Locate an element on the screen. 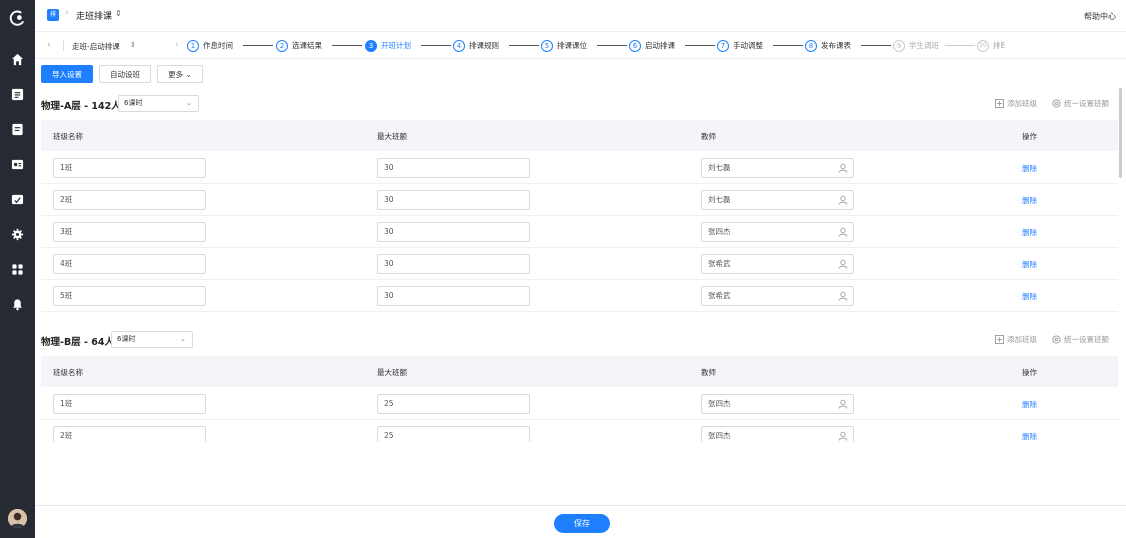 This screenshot has height=538, width=1126. breadcrumb-chevron-icon: › is located at coordinates (67, 13).